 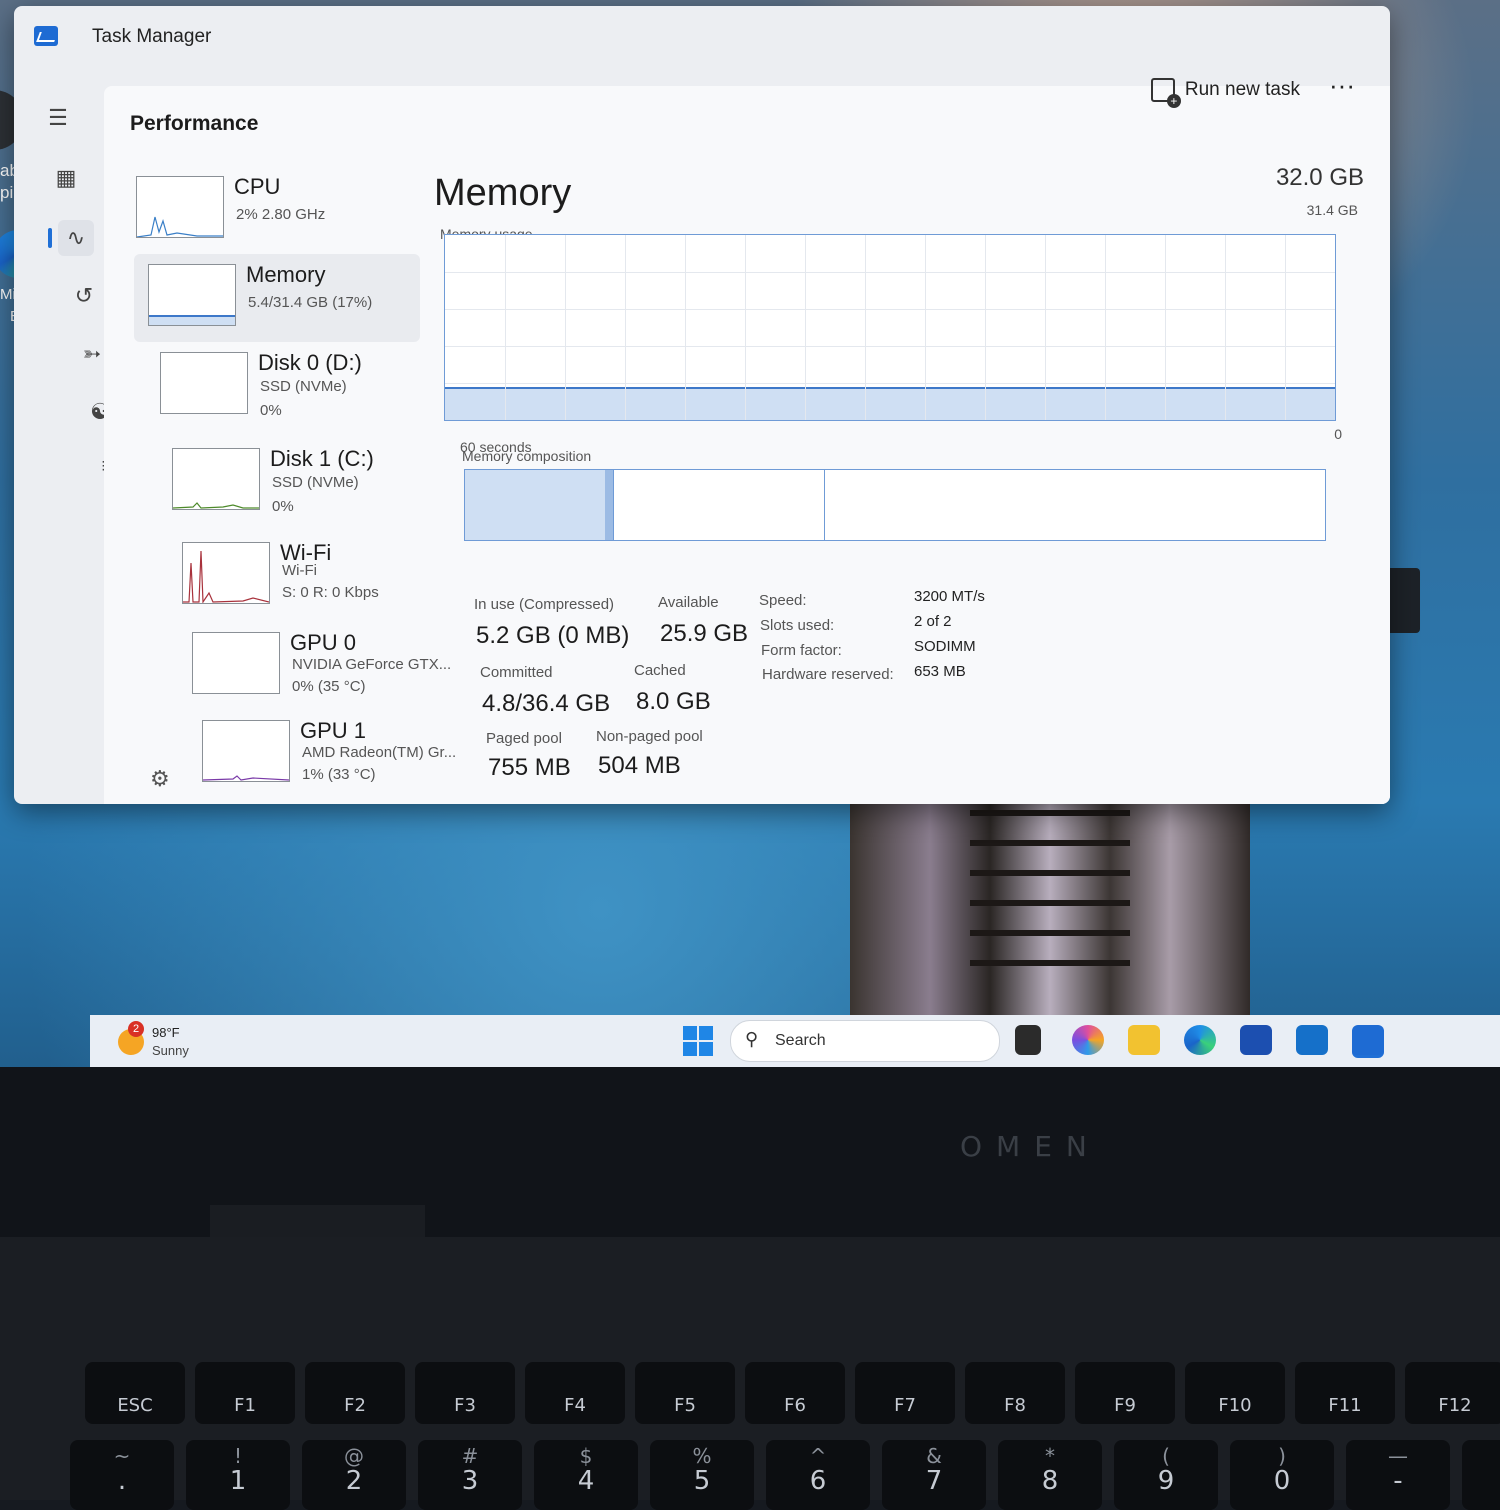 What do you see at coordinates (299, 570) in the screenshot?
I see `perf-item-detail: Wi-Fi` at bounding box center [299, 570].